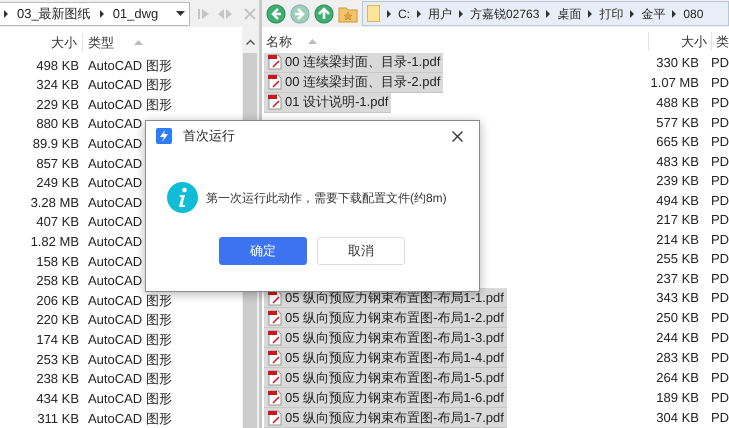  What do you see at coordinates (674, 83) in the screenshot?
I see `file-size: 1.07 MB` at bounding box center [674, 83].